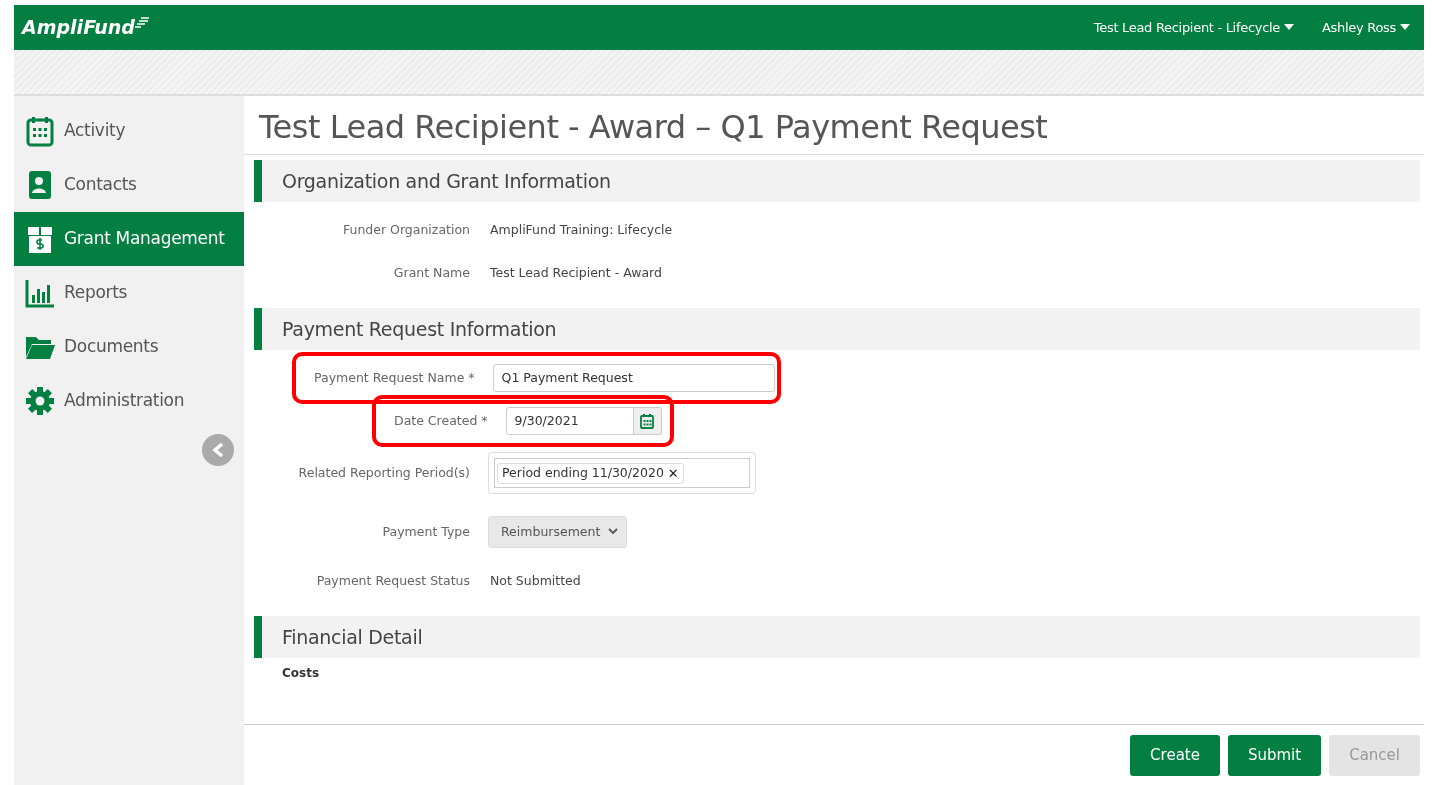  I want to click on sidebar-item: Administration, so click(129, 401).